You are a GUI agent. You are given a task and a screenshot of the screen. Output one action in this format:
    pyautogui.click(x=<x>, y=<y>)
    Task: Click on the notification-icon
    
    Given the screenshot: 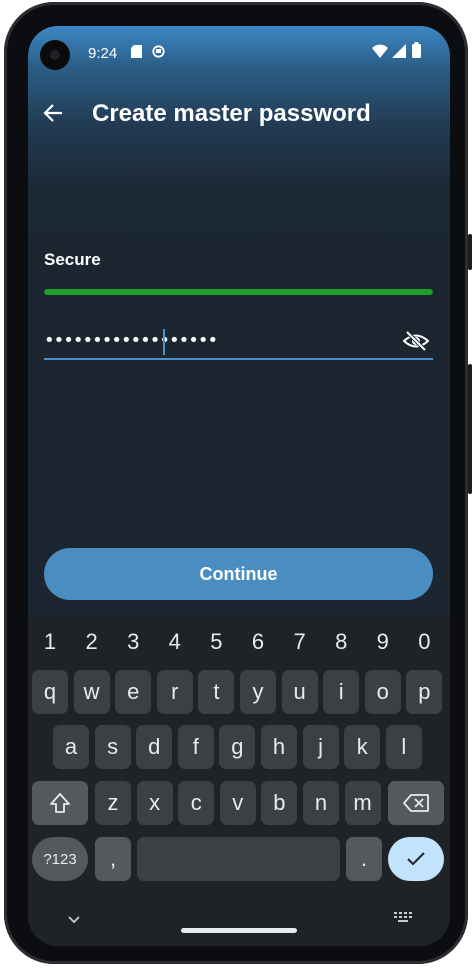 What is the action you would take?
    pyautogui.click(x=158, y=53)
    